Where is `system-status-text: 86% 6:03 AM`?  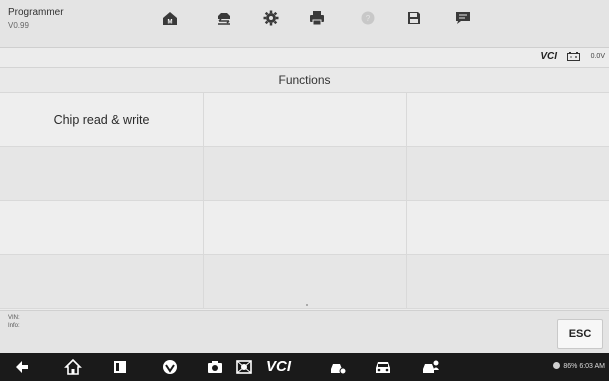
system-status-text: 86% 6:03 AM is located at coordinates (584, 366).